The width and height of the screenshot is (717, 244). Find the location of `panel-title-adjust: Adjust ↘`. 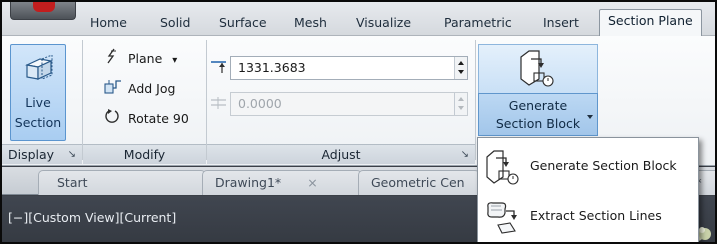

panel-title-adjust: Adjust ↘ is located at coordinates (341, 154).